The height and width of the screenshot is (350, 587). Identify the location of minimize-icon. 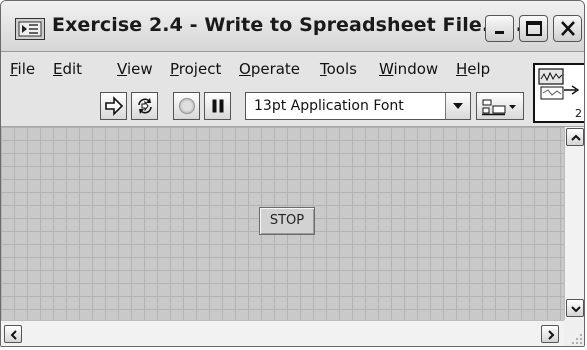
(499, 32).